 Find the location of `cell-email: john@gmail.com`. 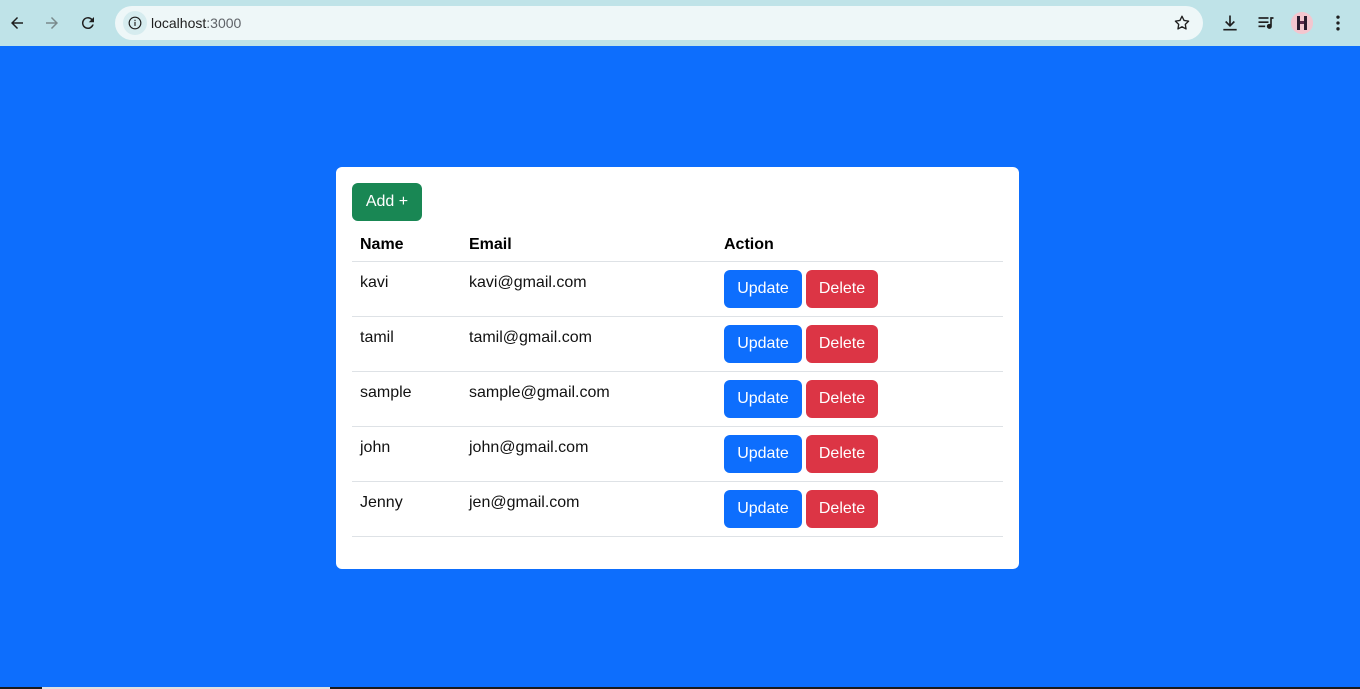

cell-email: john@gmail.com is located at coordinates (588, 454).